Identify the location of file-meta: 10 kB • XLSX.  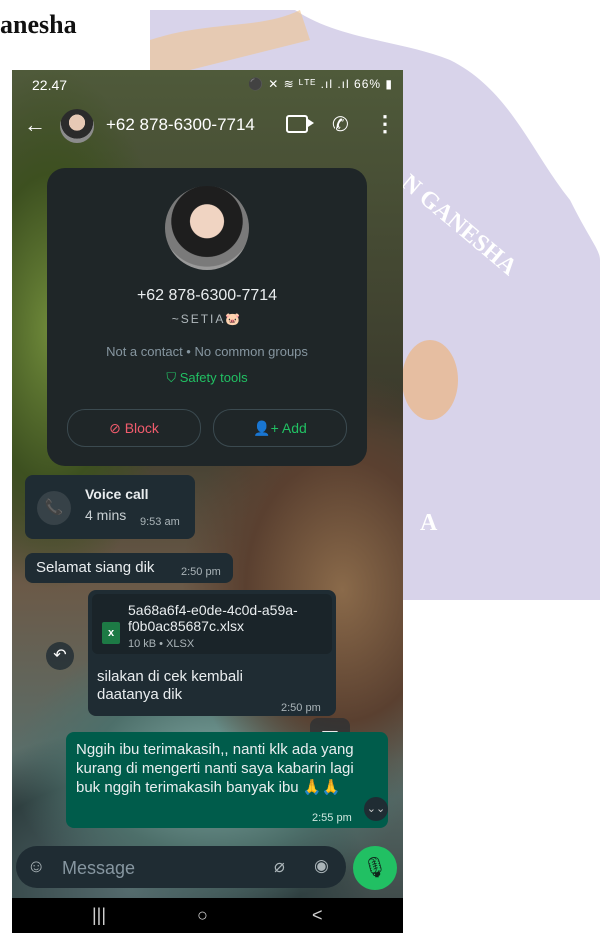
(161, 644).